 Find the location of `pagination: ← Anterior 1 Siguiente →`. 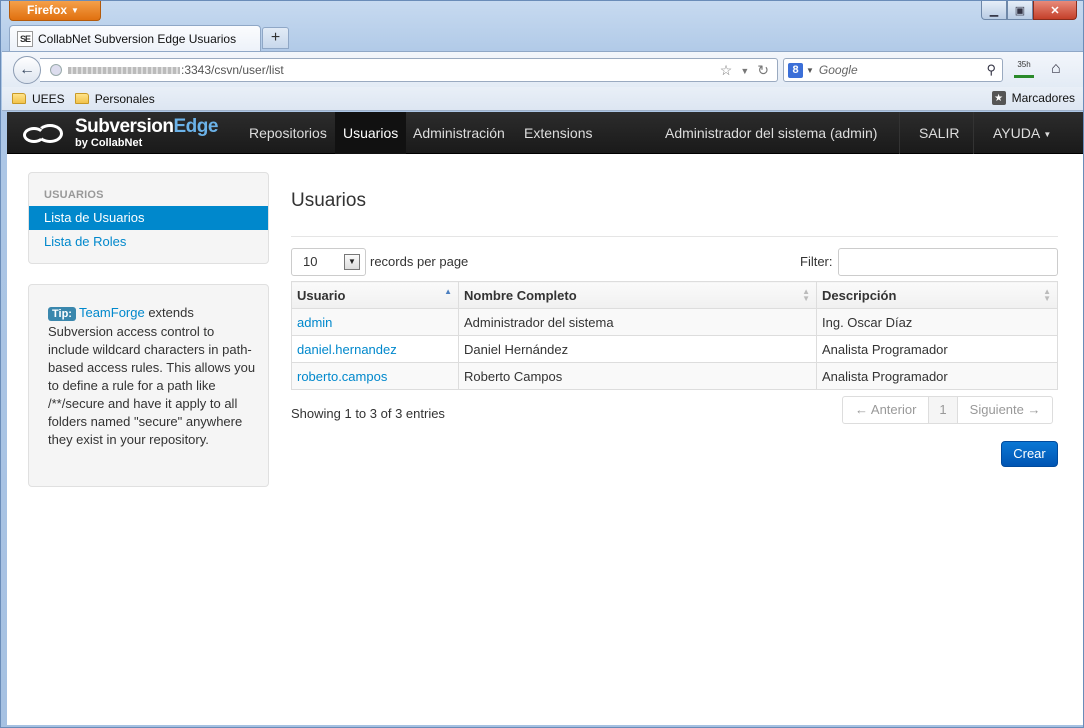

pagination: ← Anterior 1 Siguiente → is located at coordinates (948, 410).